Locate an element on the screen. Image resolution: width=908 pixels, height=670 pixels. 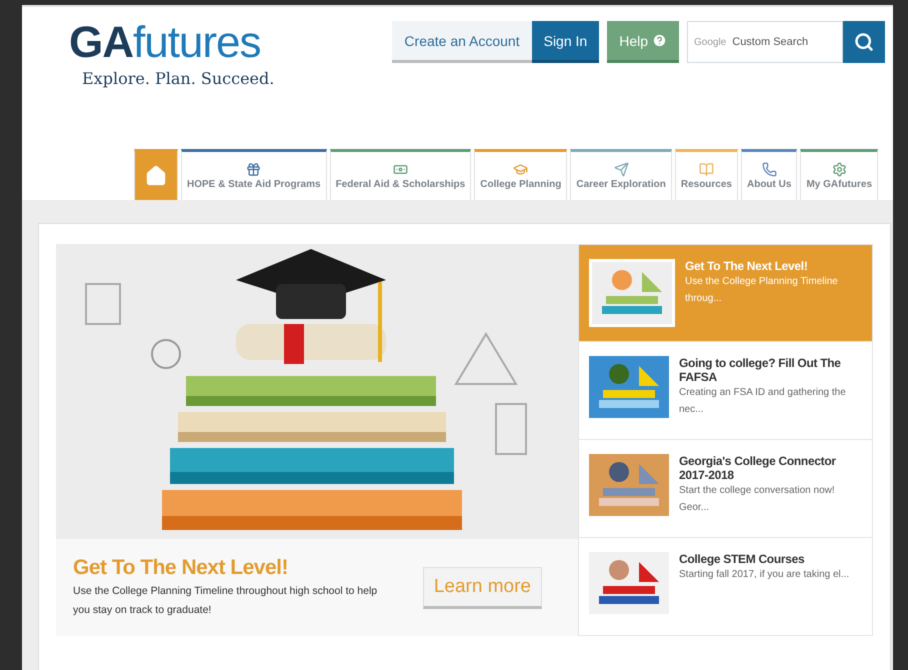
story-title: Get To The Next Level! is located at coordinates (747, 266).